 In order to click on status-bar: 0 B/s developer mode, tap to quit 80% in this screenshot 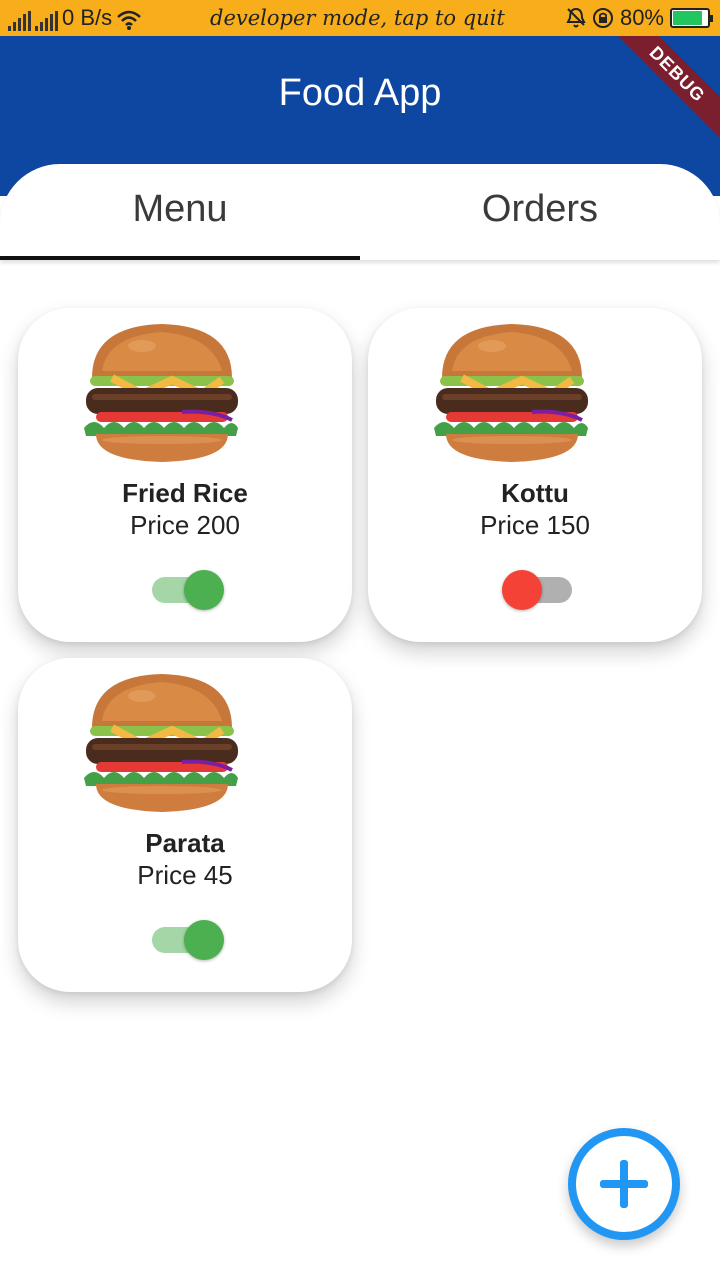, I will do `click(360, 18)`.